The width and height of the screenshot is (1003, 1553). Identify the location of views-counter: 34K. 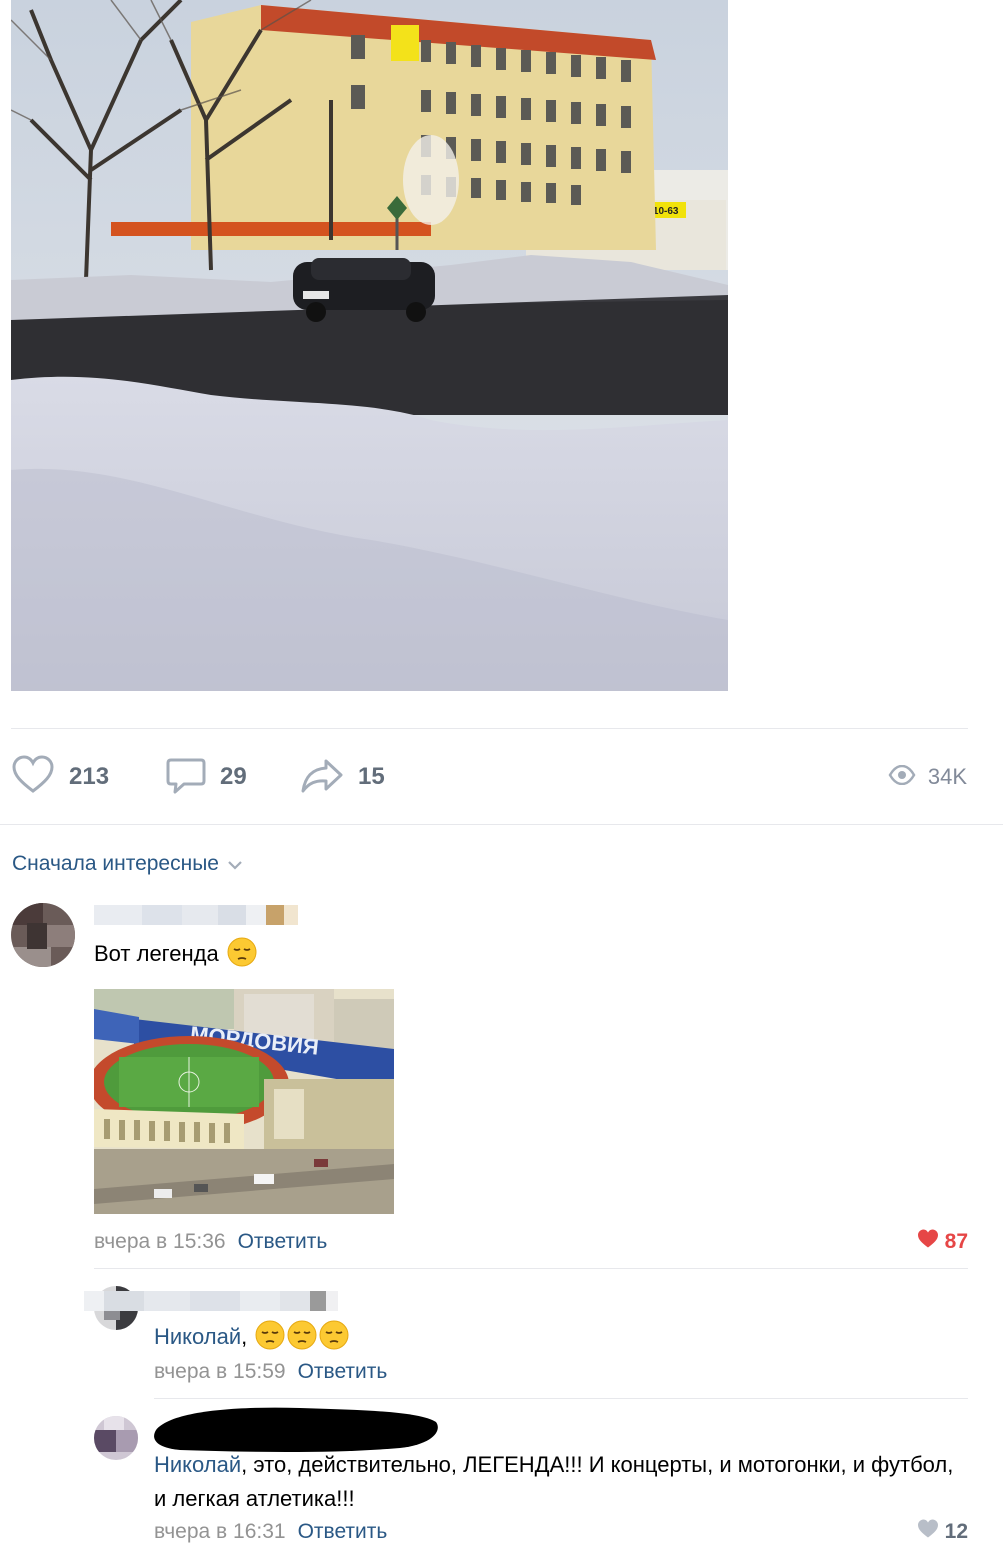
(927, 777).